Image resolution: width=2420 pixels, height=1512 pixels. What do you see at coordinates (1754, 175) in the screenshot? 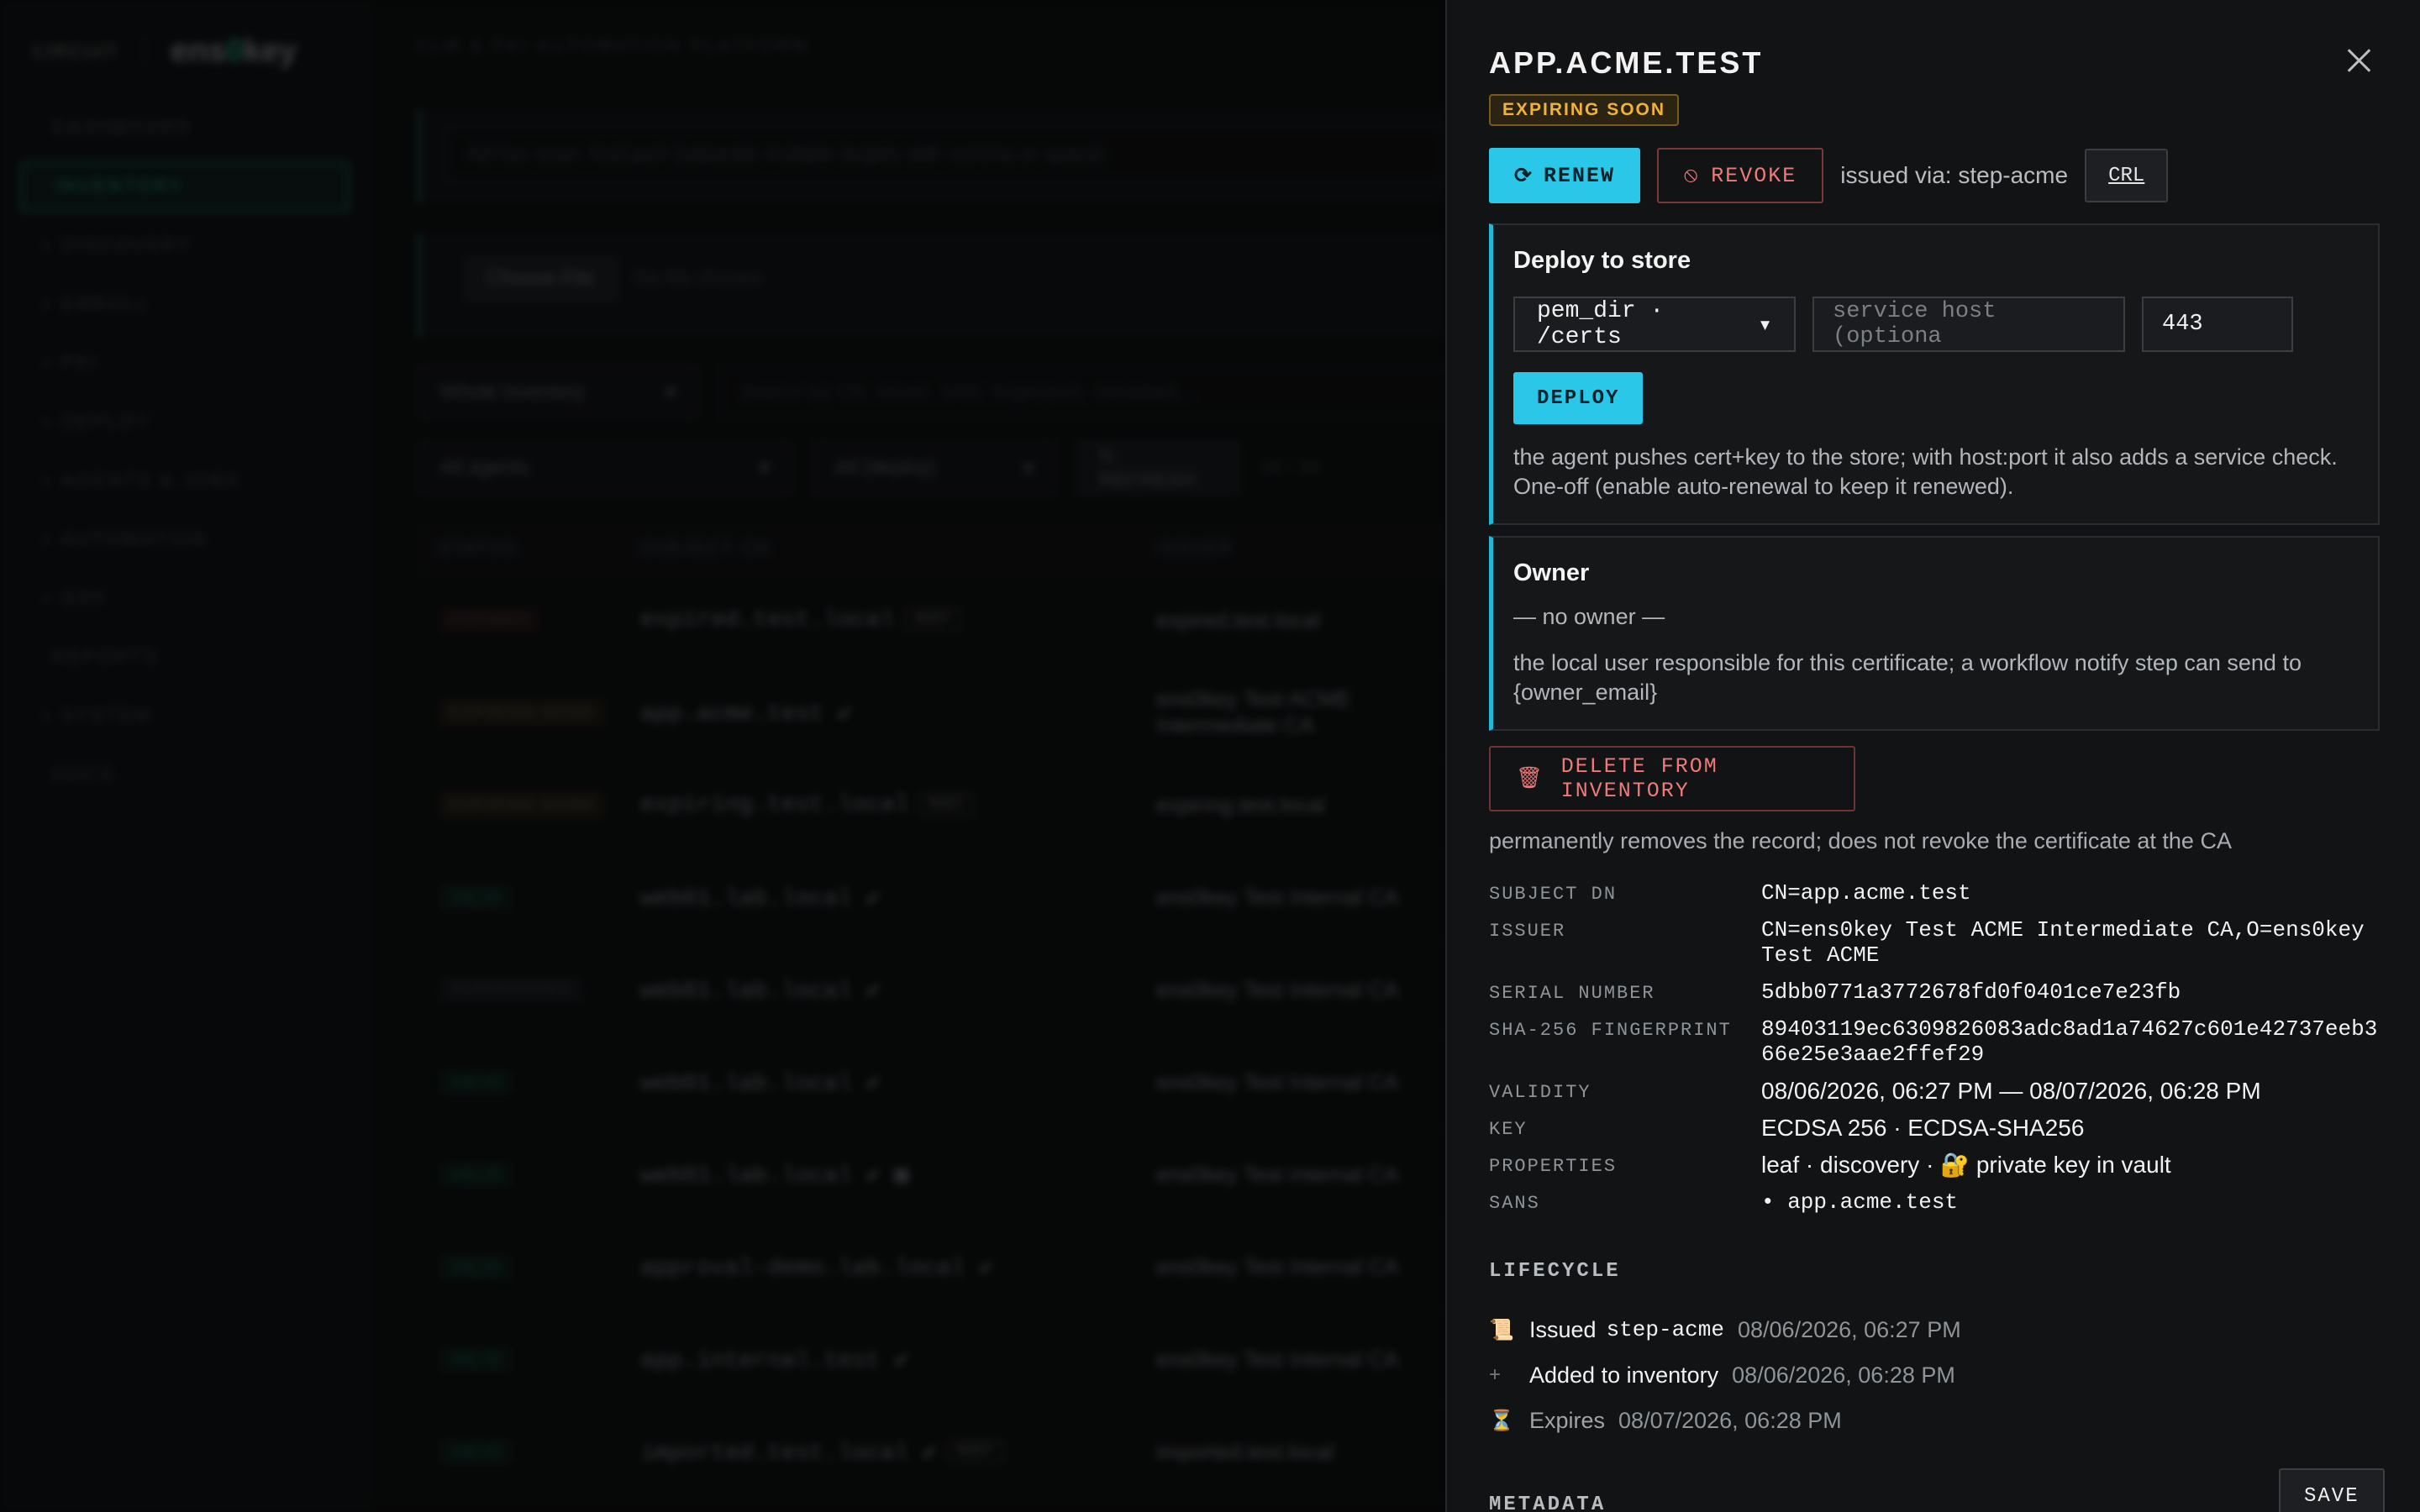
I see `revoke-label: REVOKE` at bounding box center [1754, 175].